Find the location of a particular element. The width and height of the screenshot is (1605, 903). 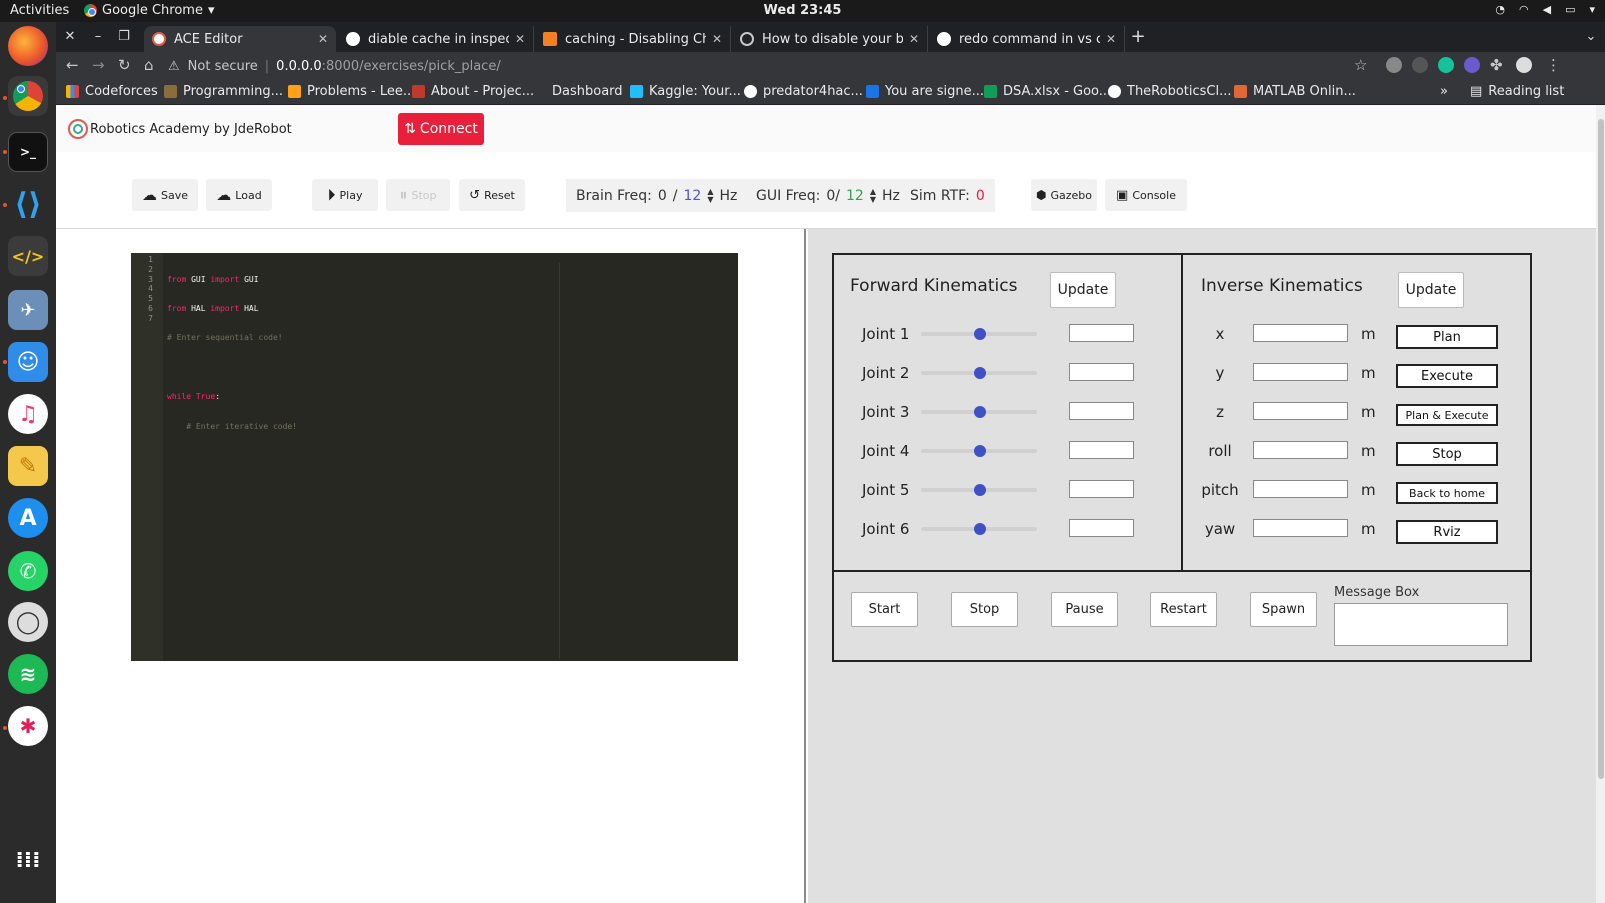

joint-1-input is located at coordinates (1101, 333).